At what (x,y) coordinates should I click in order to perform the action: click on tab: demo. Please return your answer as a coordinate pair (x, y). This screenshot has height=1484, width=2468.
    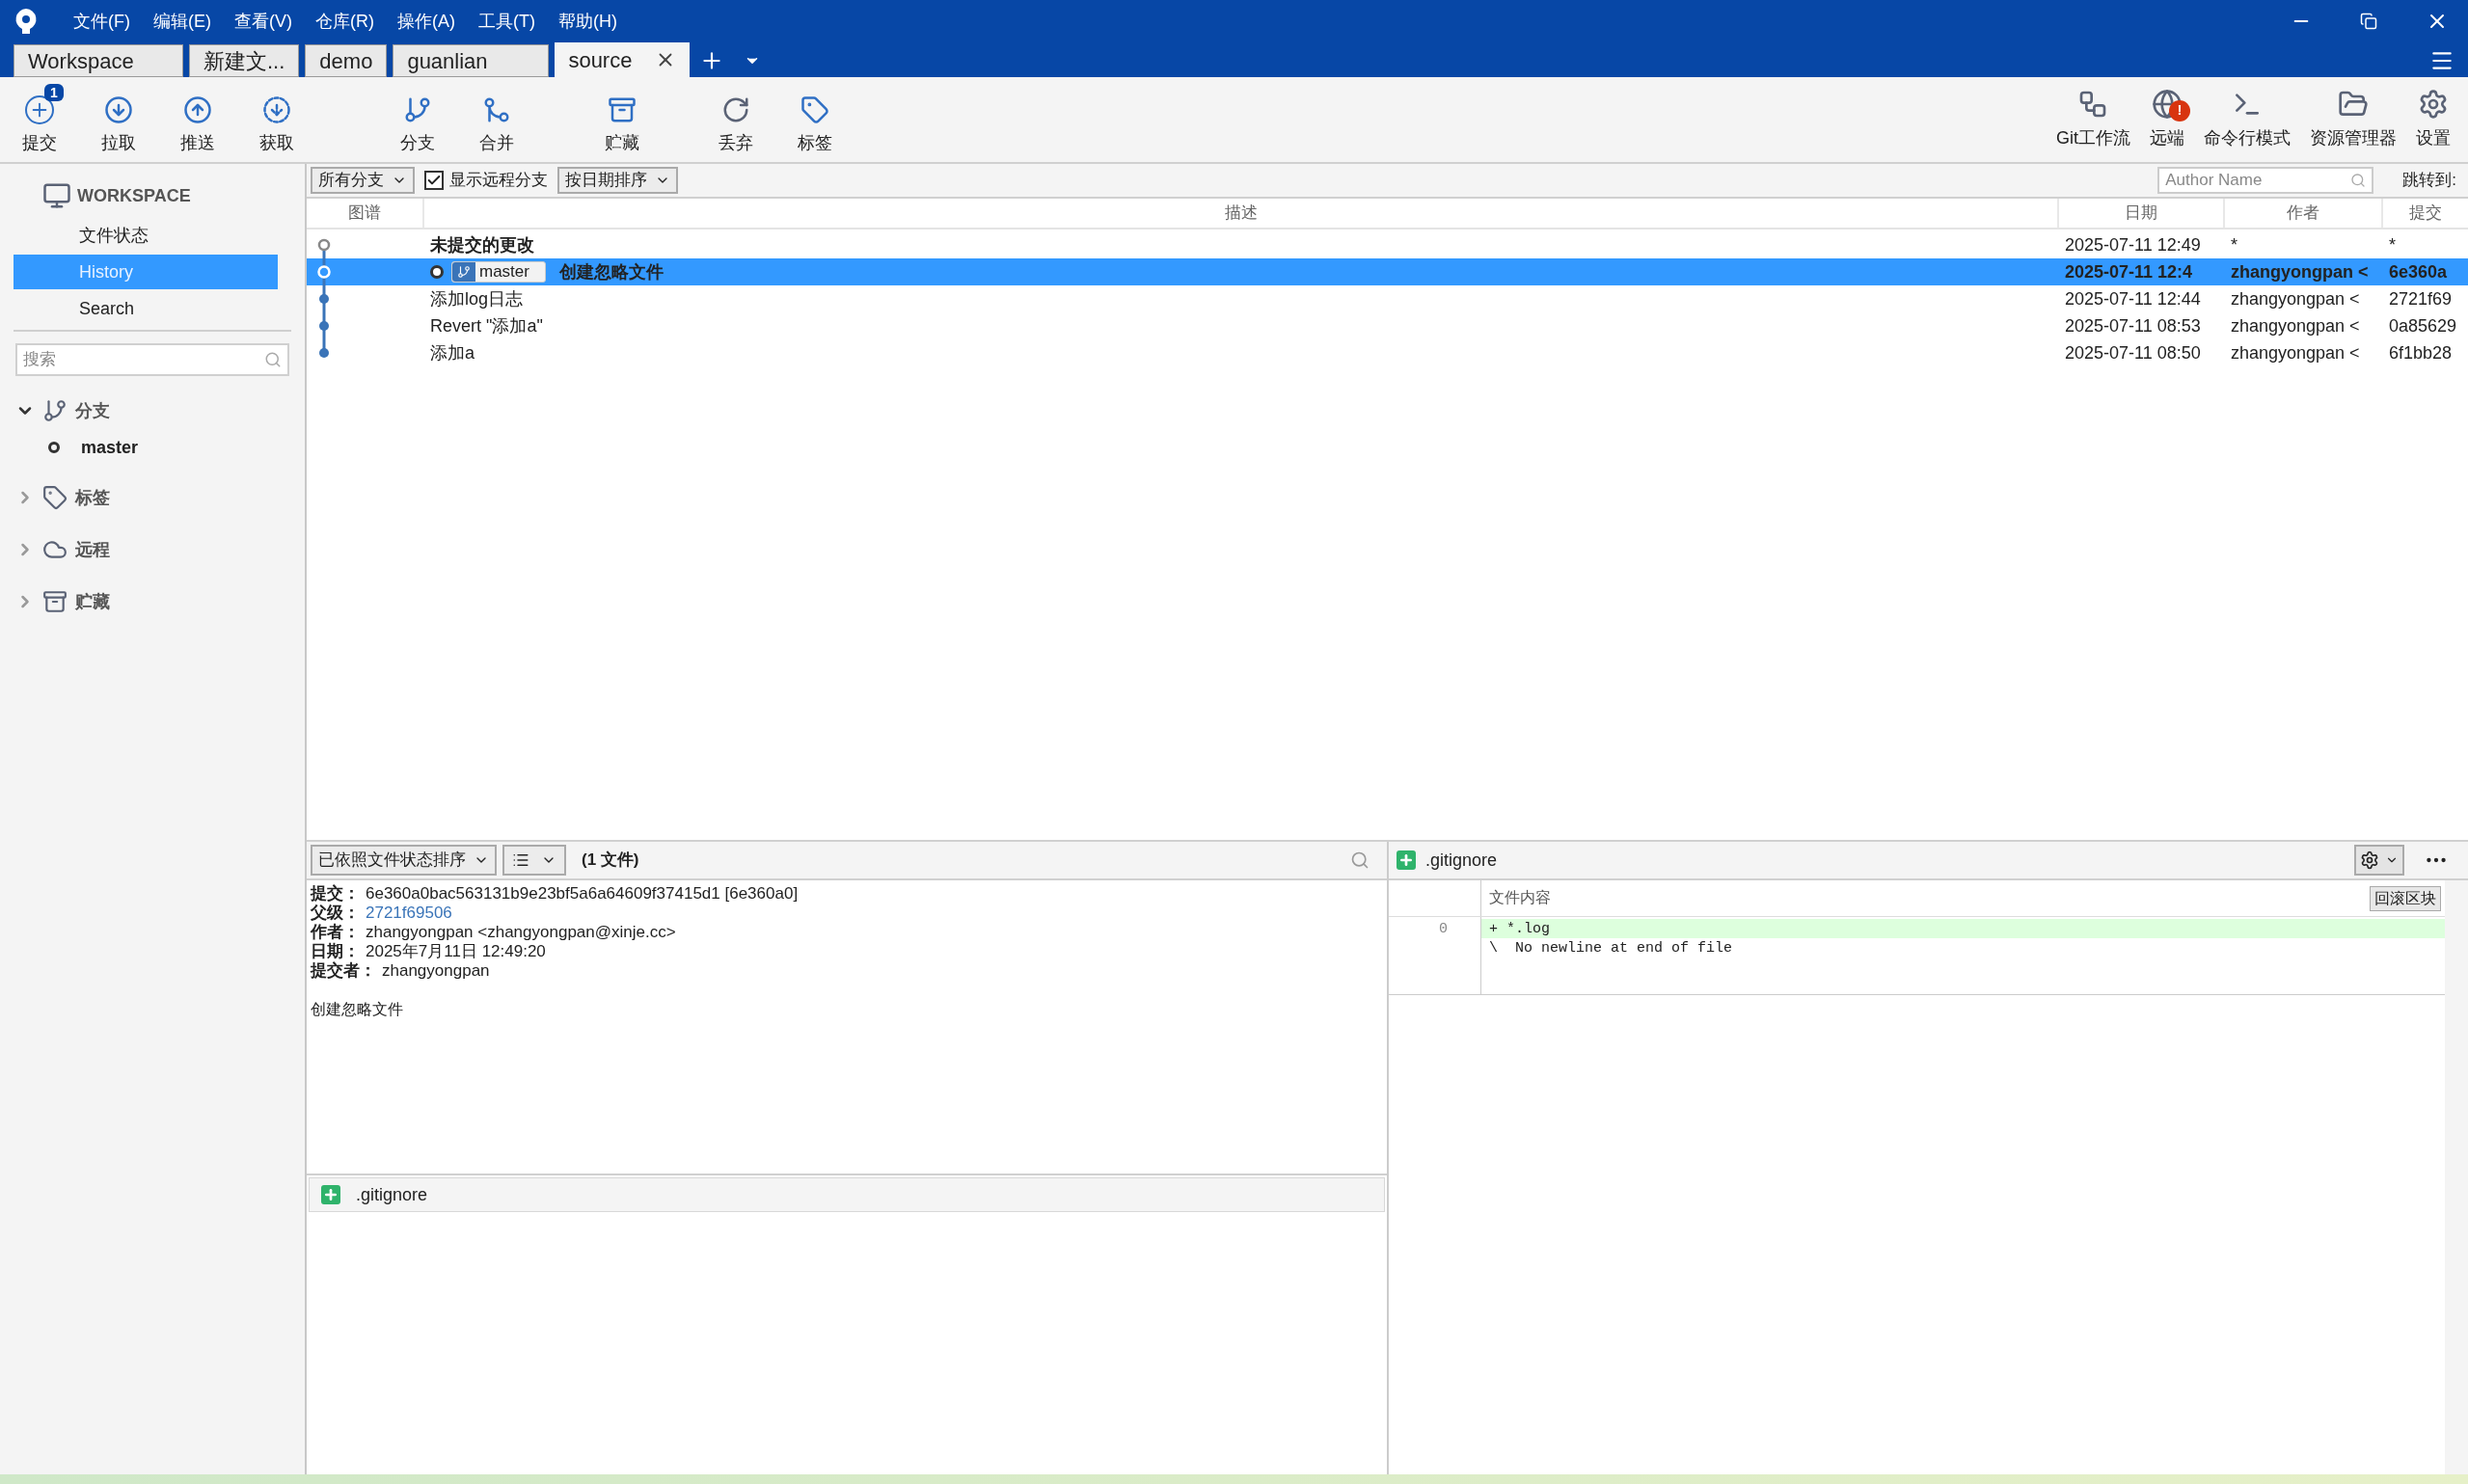
    Looking at the image, I should click on (346, 60).